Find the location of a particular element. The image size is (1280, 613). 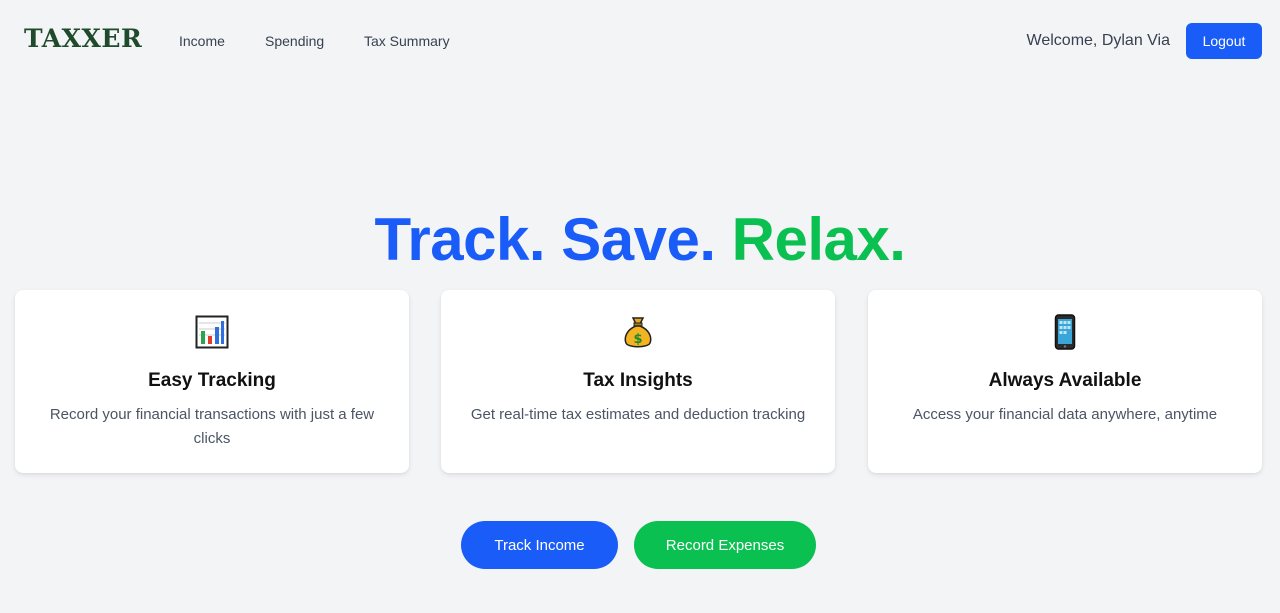

money-bag-icon: $ is located at coordinates (638, 332).